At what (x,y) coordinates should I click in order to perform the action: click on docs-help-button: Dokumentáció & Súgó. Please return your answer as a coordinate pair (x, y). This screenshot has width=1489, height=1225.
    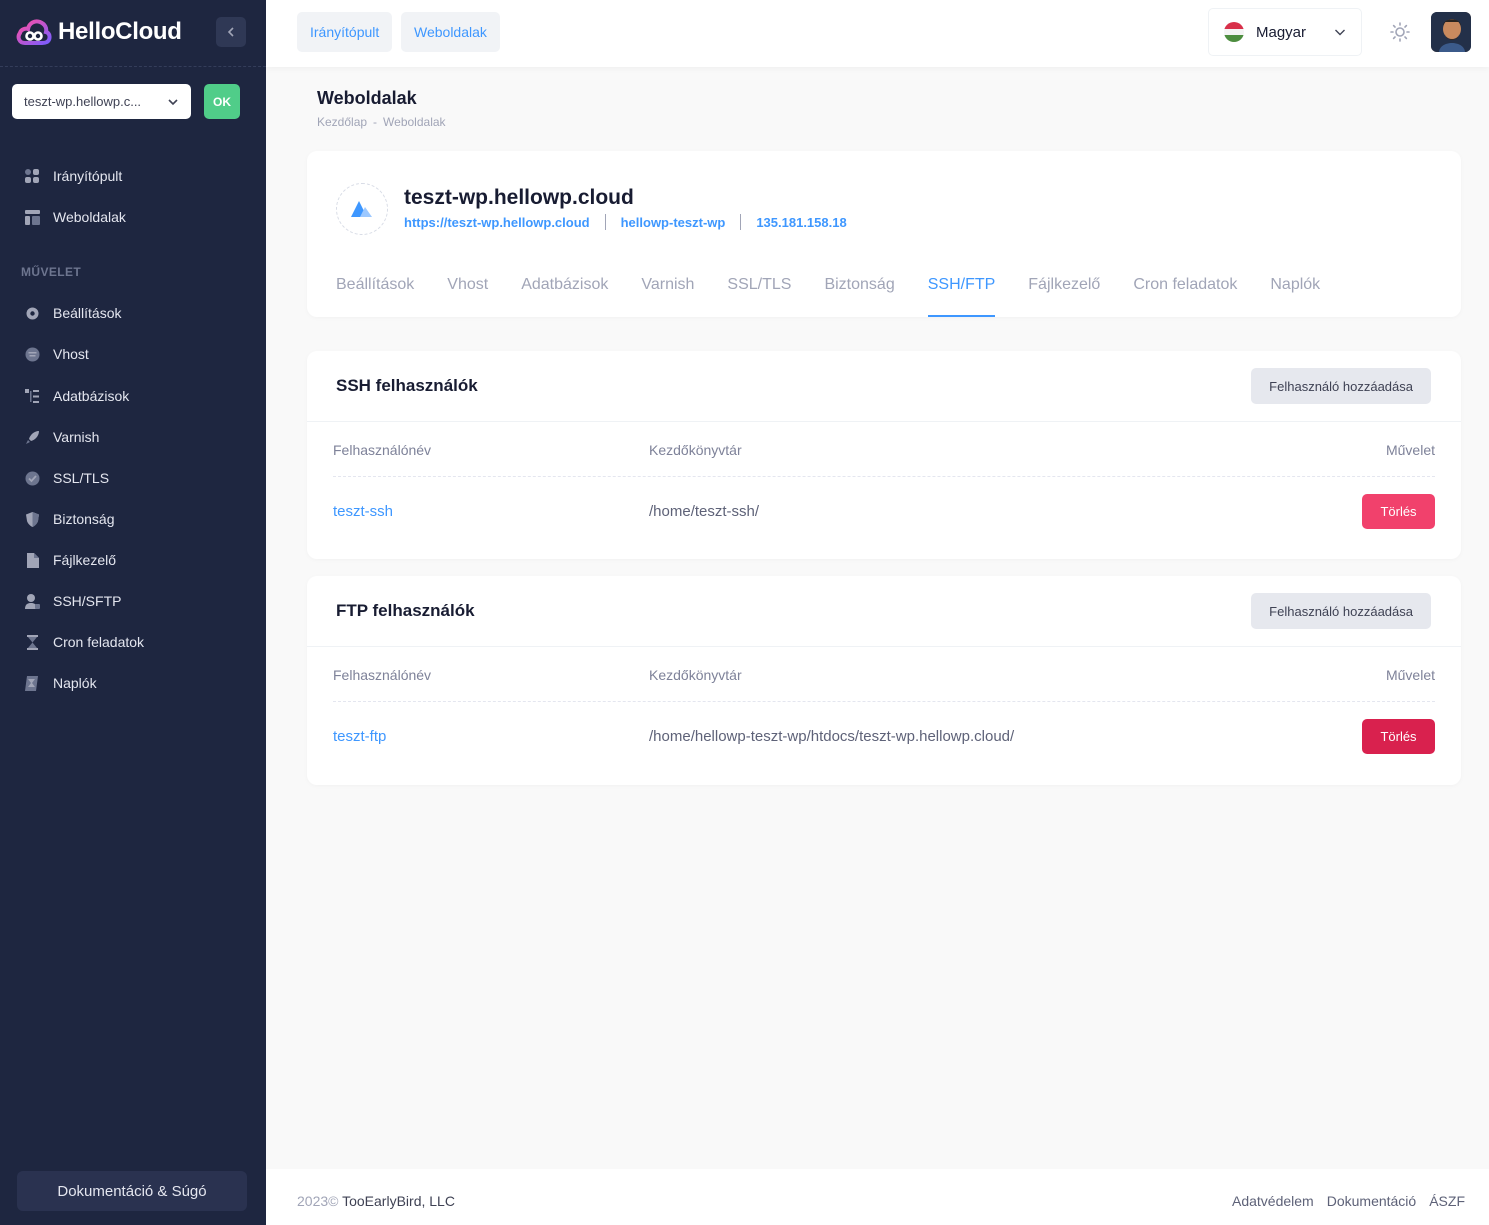
    Looking at the image, I should click on (132, 1191).